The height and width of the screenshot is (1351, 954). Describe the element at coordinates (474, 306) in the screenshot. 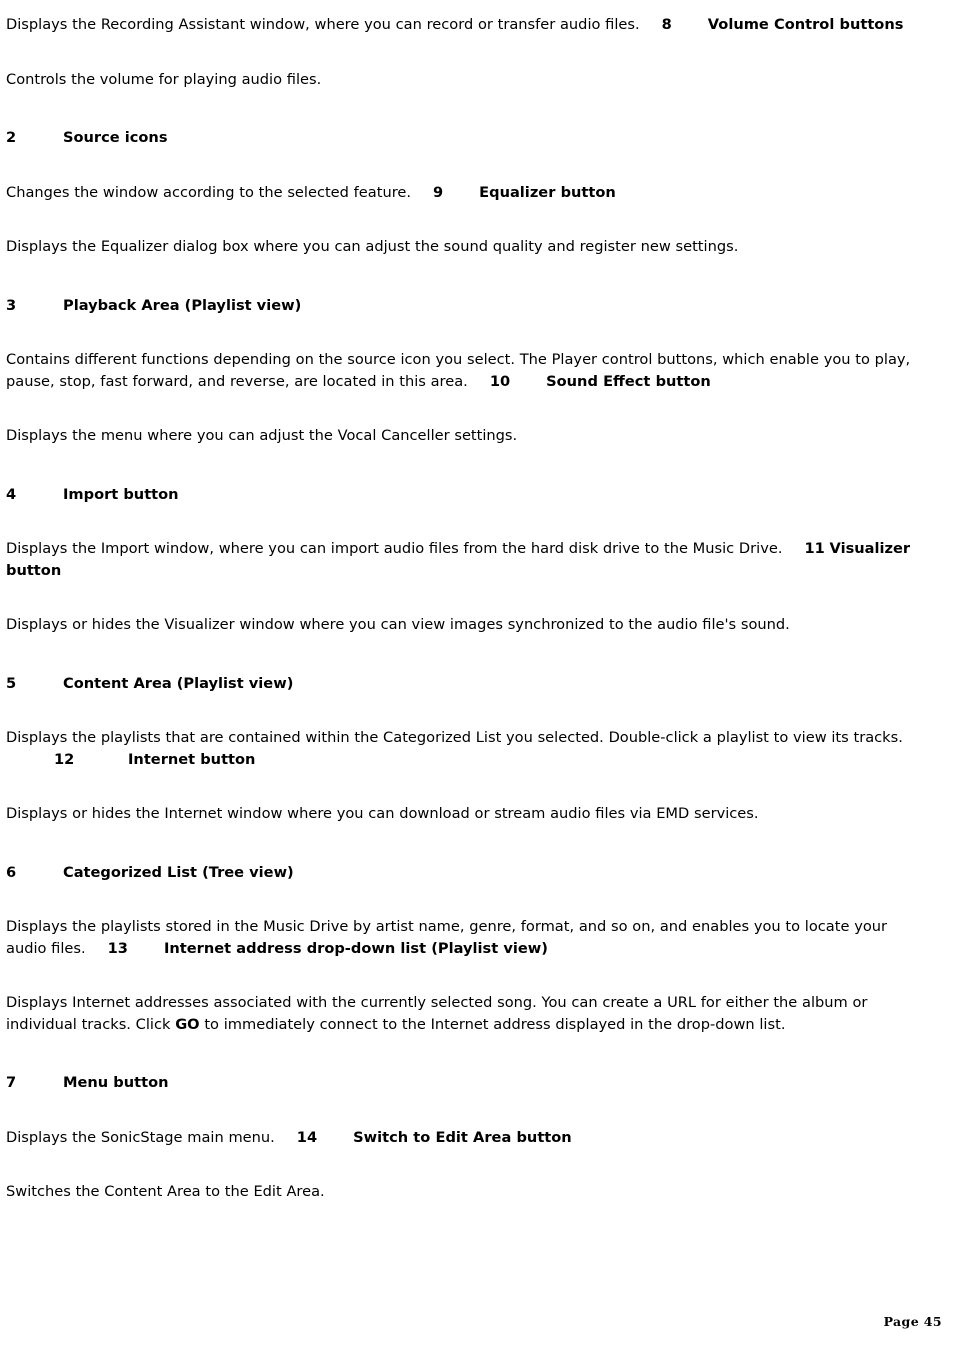

I see `heading-playback-area: 3 Playback Area (Playlist view)` at that location.